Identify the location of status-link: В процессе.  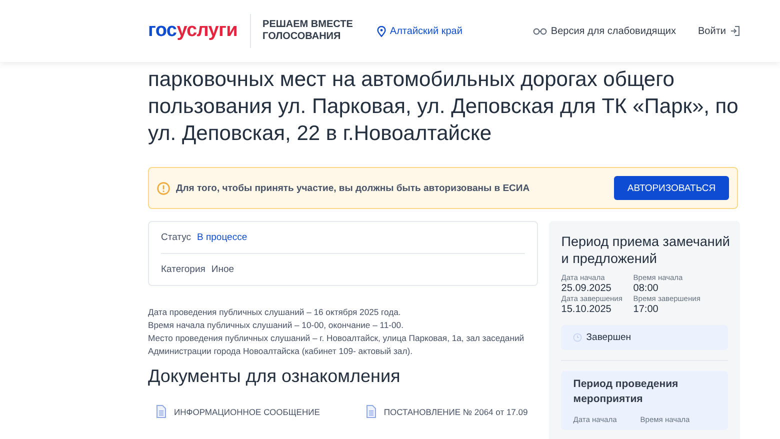
(222, 237).